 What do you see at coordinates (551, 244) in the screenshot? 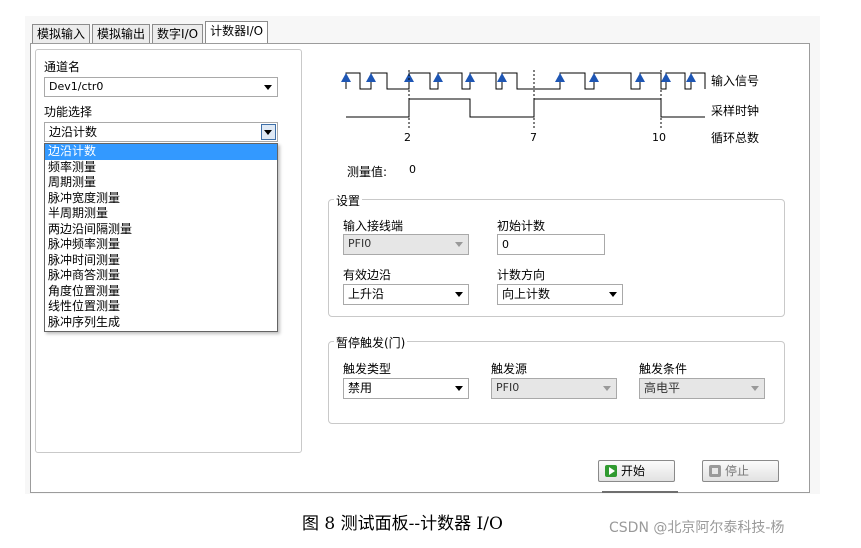
I see `initial-count-input: 0` at bounding box center [551, 244].